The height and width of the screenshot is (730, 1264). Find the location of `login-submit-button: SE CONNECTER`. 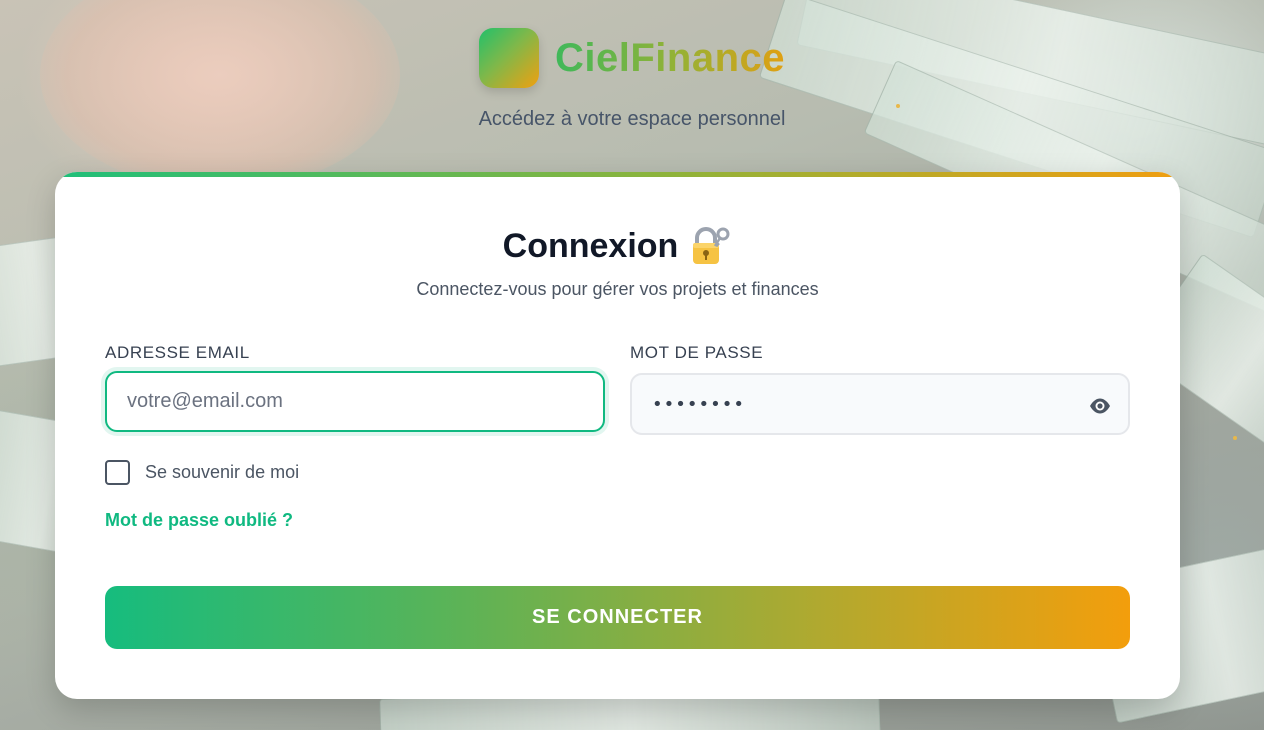

login-submit-button: SE CONNECTER is located at coordinates (617, 617).